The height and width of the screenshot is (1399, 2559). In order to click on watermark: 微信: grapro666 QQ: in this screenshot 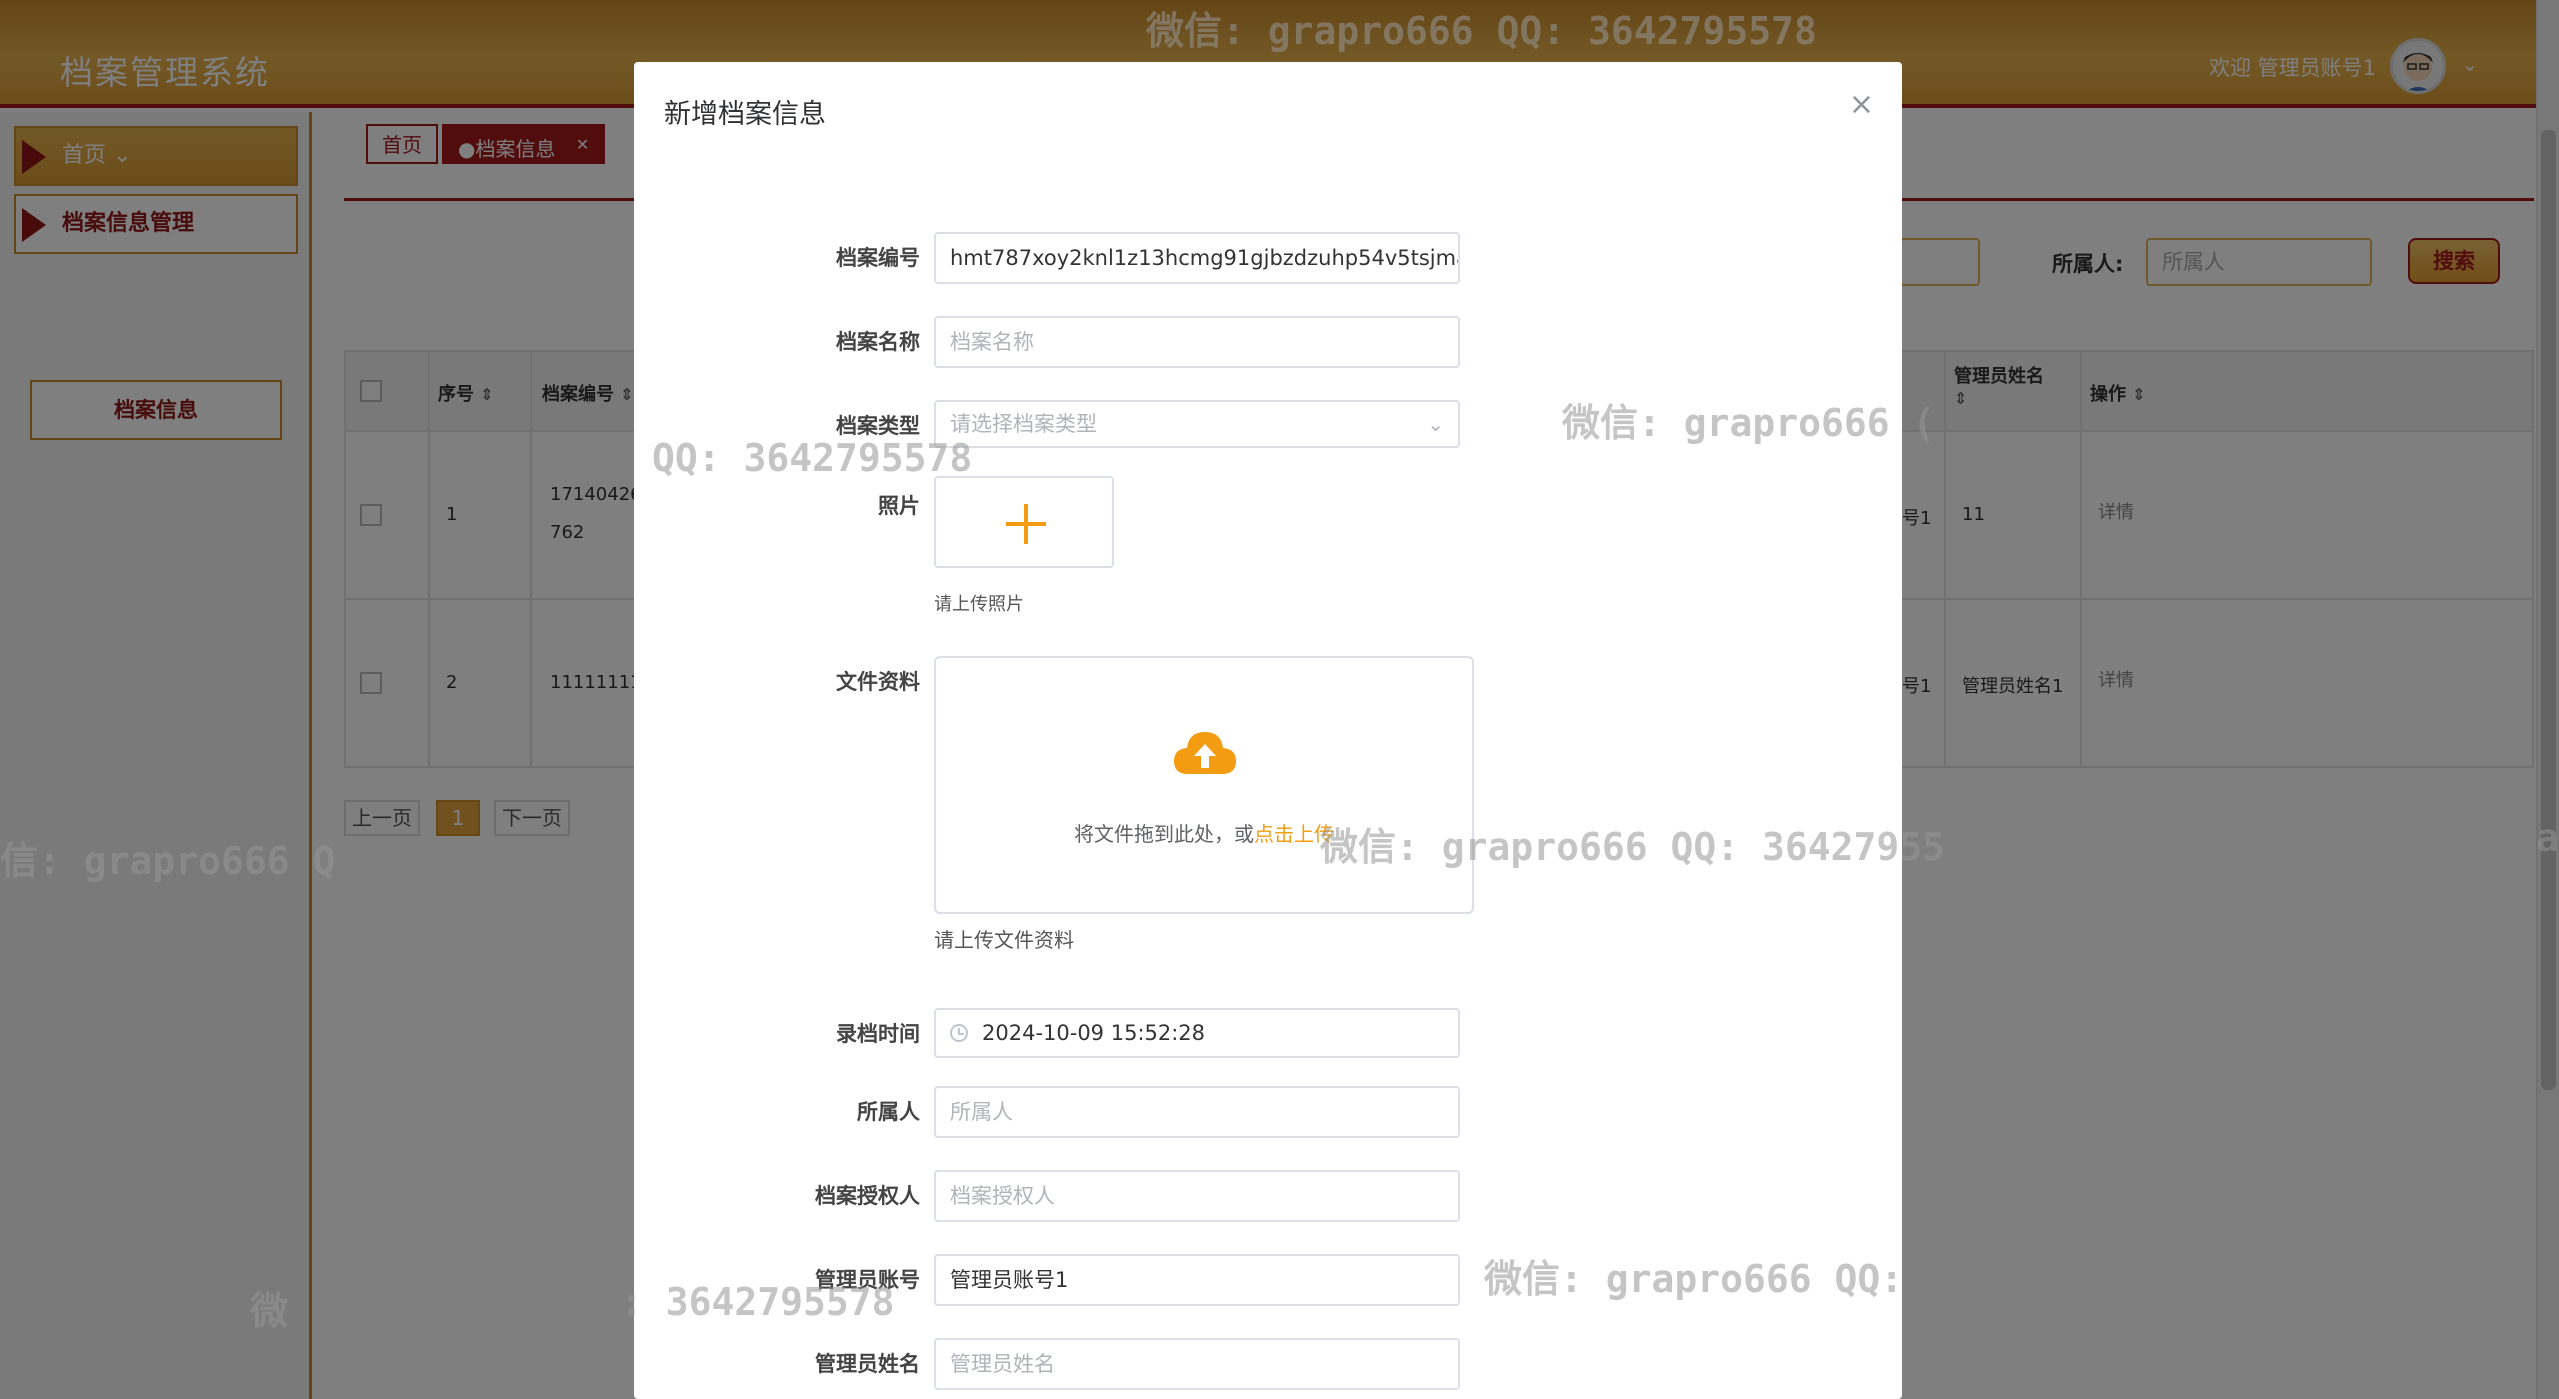, I will do `click(1694, 1279)`.